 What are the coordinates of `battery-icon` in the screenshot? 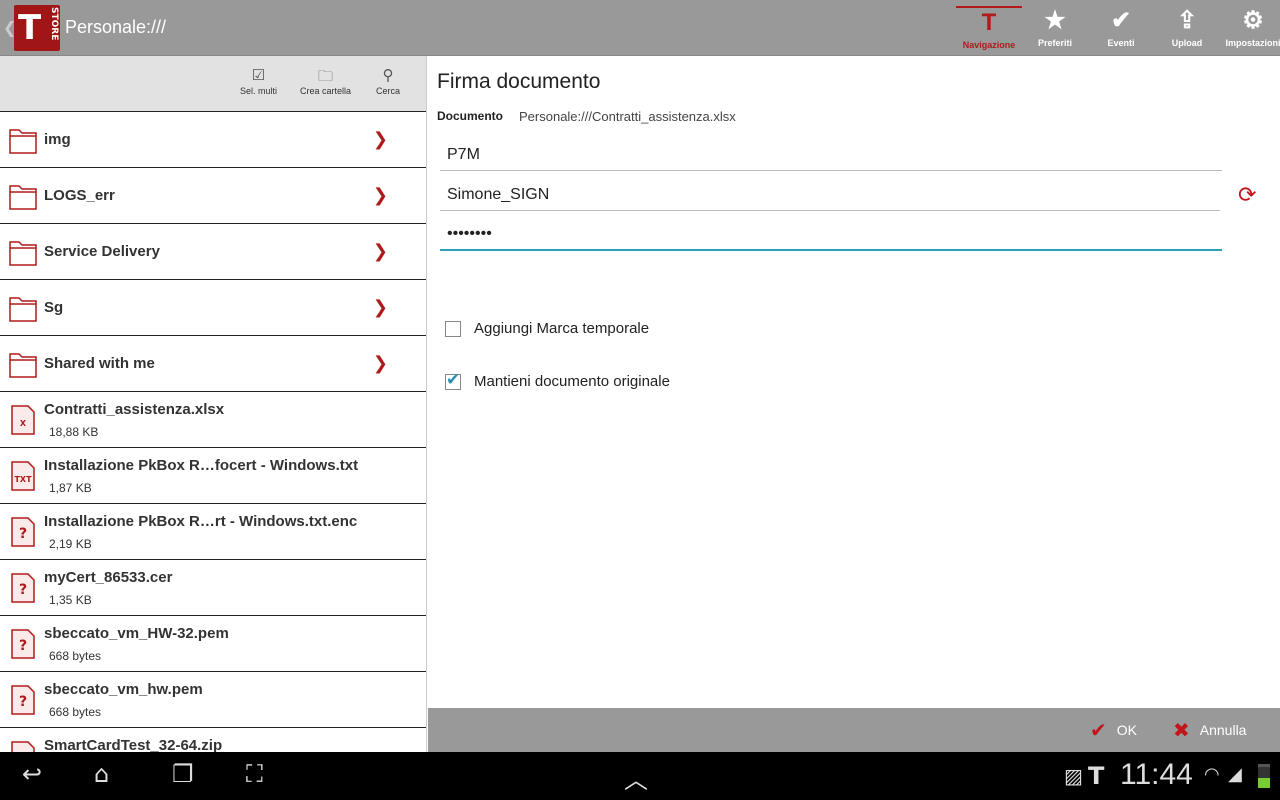 It's located at (1264, 776).